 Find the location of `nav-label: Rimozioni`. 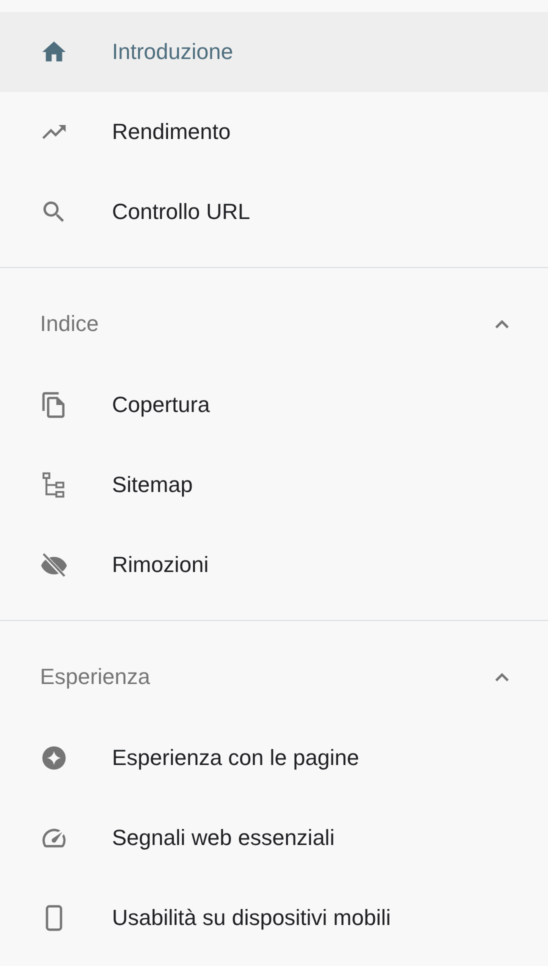

nav-label: Rimozioni is located at coordinates (160, 565).